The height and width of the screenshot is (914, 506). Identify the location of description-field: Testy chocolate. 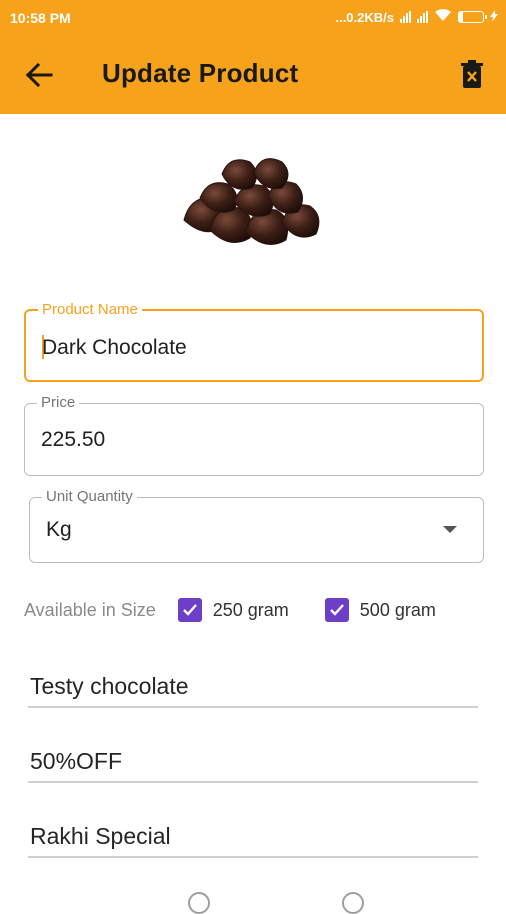
(253, 687).